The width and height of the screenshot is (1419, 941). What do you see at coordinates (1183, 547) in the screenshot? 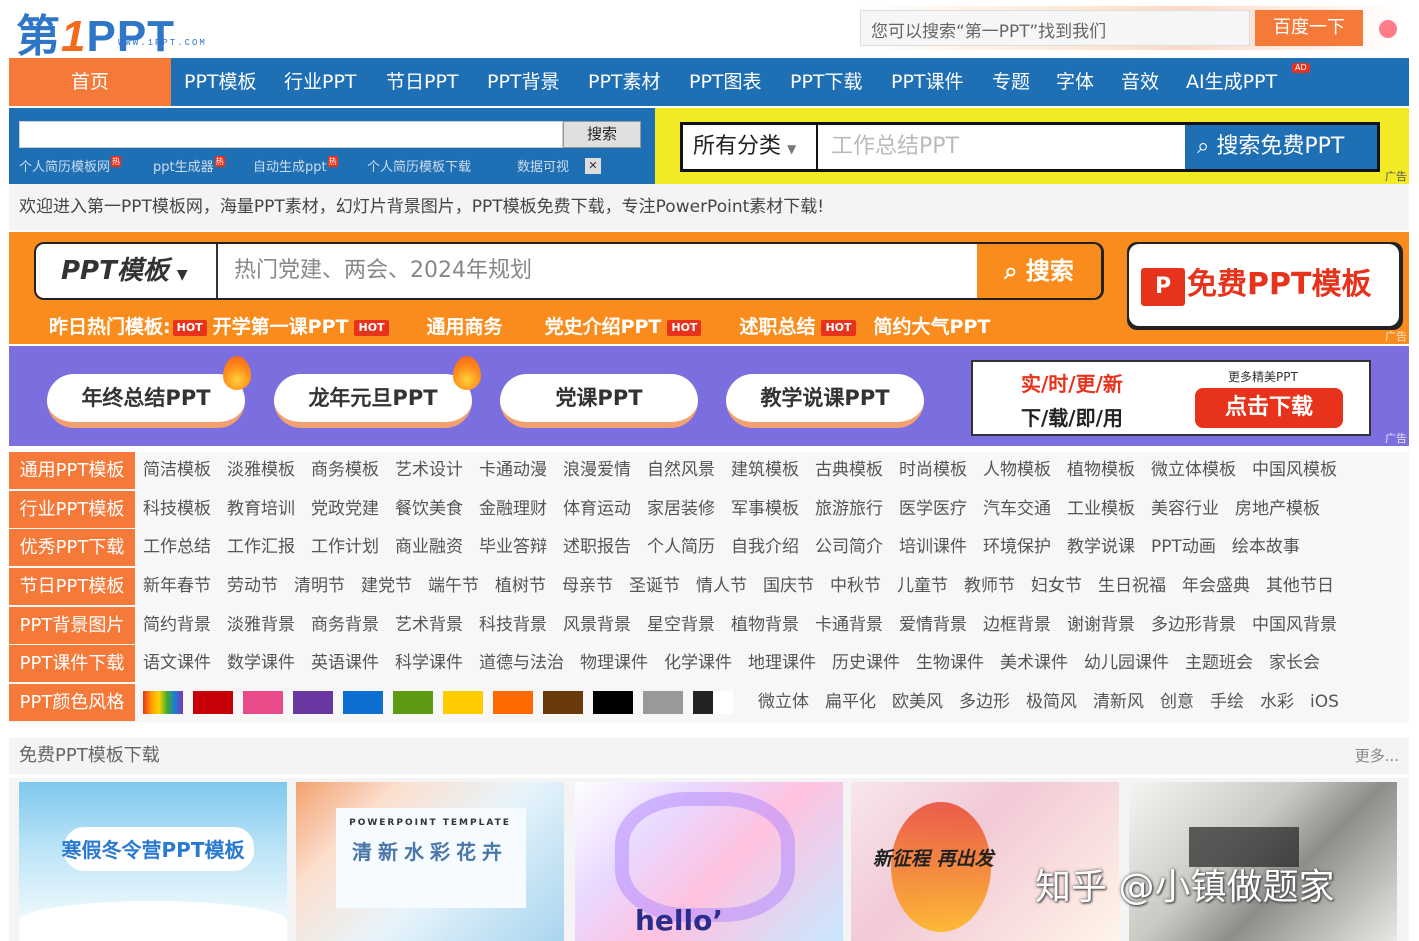
I see `category-link: PPT动画` at bounding box center [1183, 547].